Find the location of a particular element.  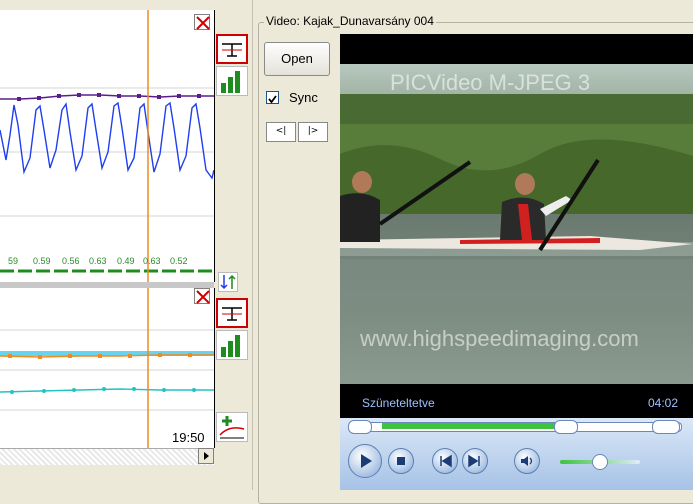

sync-arrows-icon is located at coordinates (228, 282).